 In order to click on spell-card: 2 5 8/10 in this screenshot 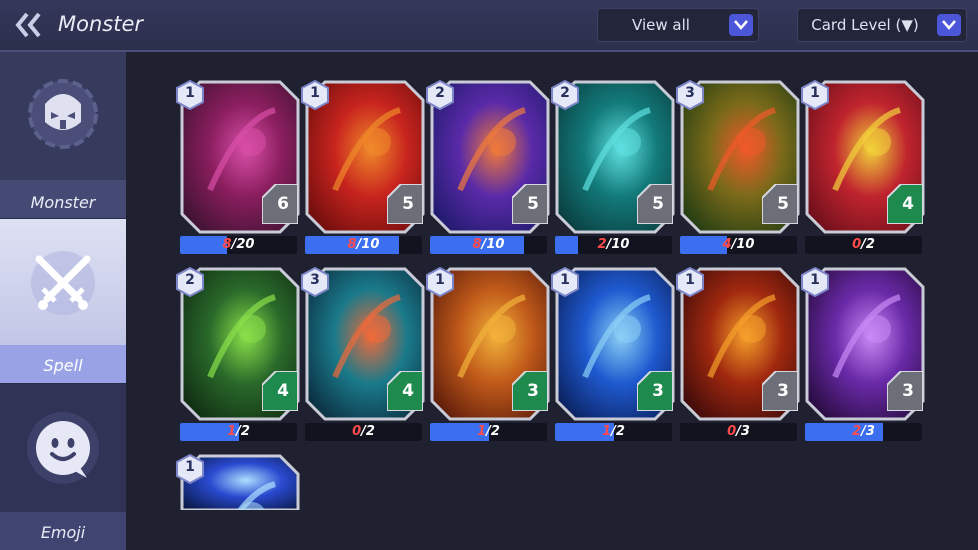, I will do `click(488, 168)`.